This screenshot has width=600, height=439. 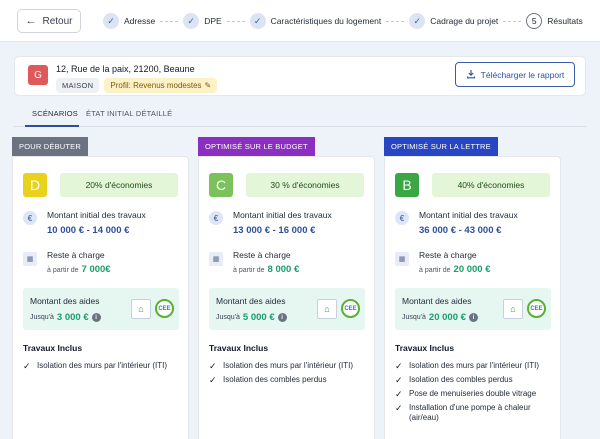 I want to click on tab-bar: SCÉNARIOS ÉTAT INITIAL DÉTAILLÉ, so click(x=300, y=114).